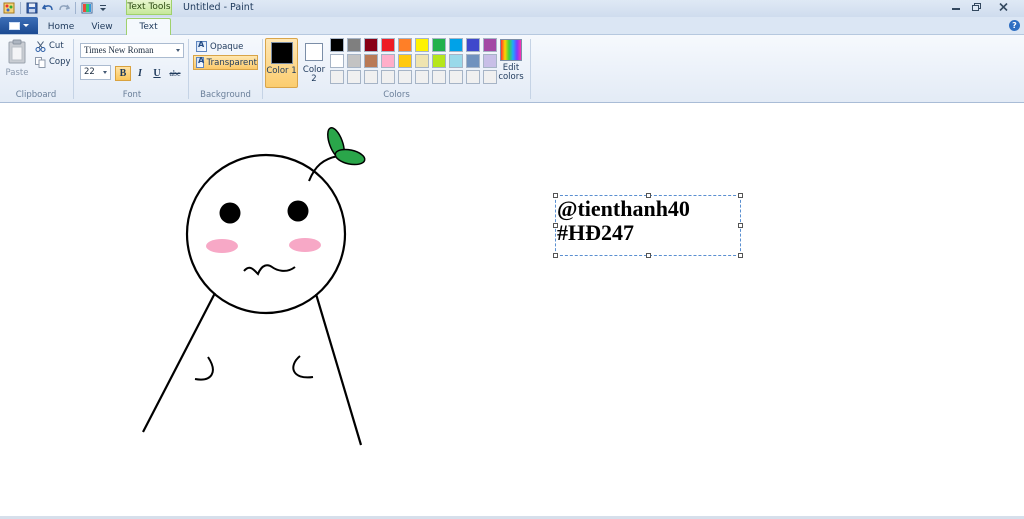 Image resolution: width=1024 pixels, height=519 pixels. I want to click on text-tools-context-label: Text Tools, so click(149, 7).